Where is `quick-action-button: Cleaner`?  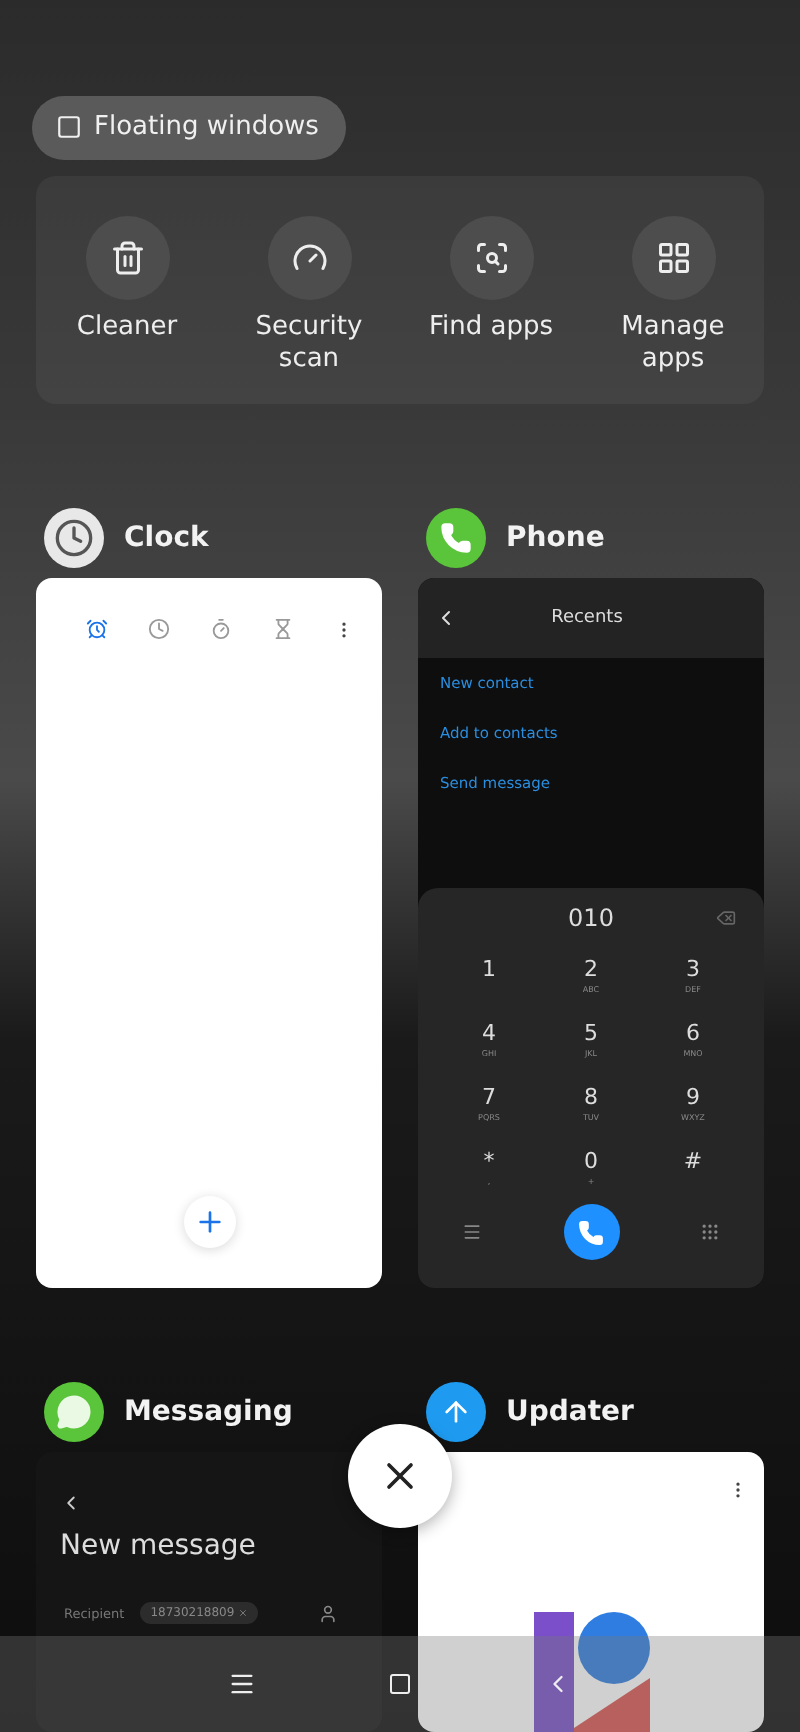 quick-action-button: Cleaner is located at coordinates (127, 309).